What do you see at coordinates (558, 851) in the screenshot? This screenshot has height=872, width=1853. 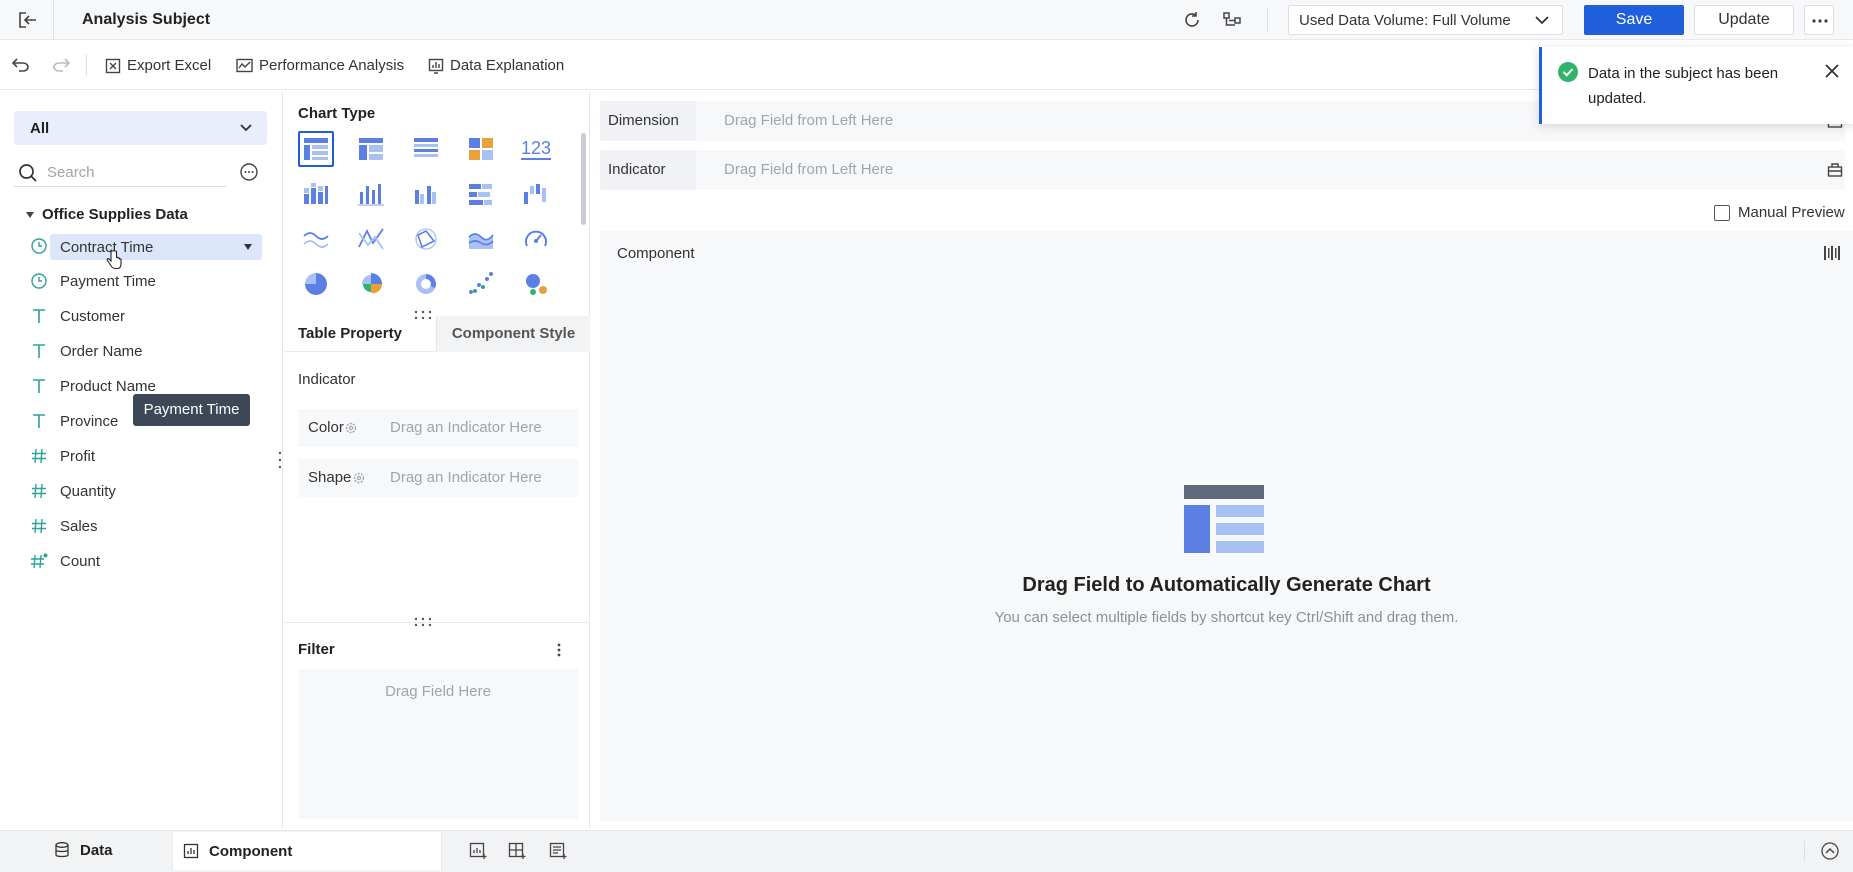 I see `add-story-icon` at bounding box center [558, 851].